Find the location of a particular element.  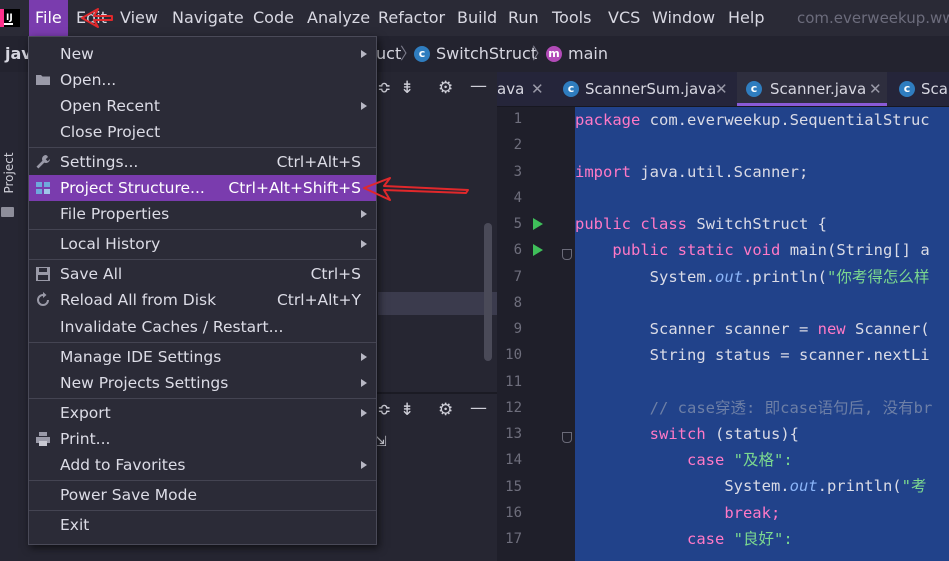

menu-item-reload-all: Reload All from Disk Ctrl+Alt+Y is located at coordinates (202, 300).